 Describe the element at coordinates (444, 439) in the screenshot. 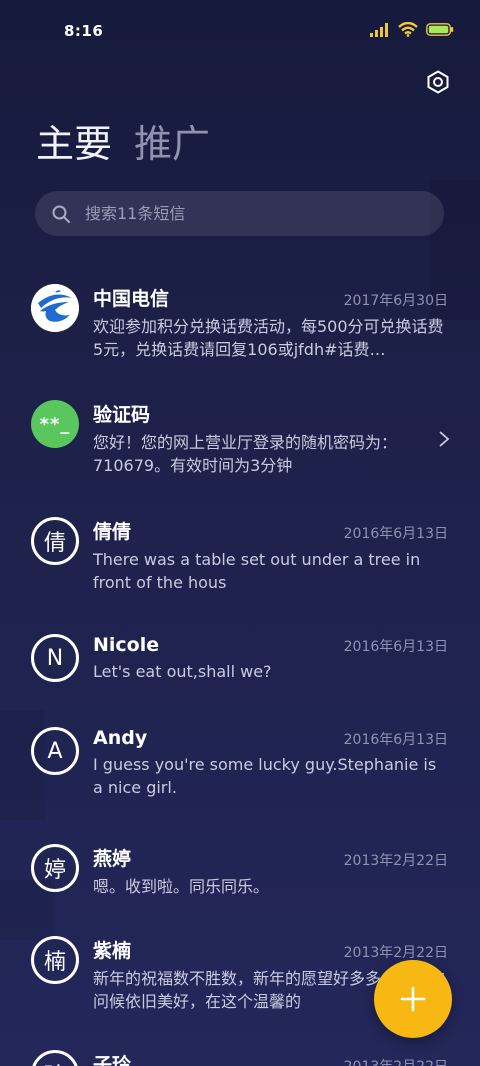

I see `chevron-right-icon` at that location.